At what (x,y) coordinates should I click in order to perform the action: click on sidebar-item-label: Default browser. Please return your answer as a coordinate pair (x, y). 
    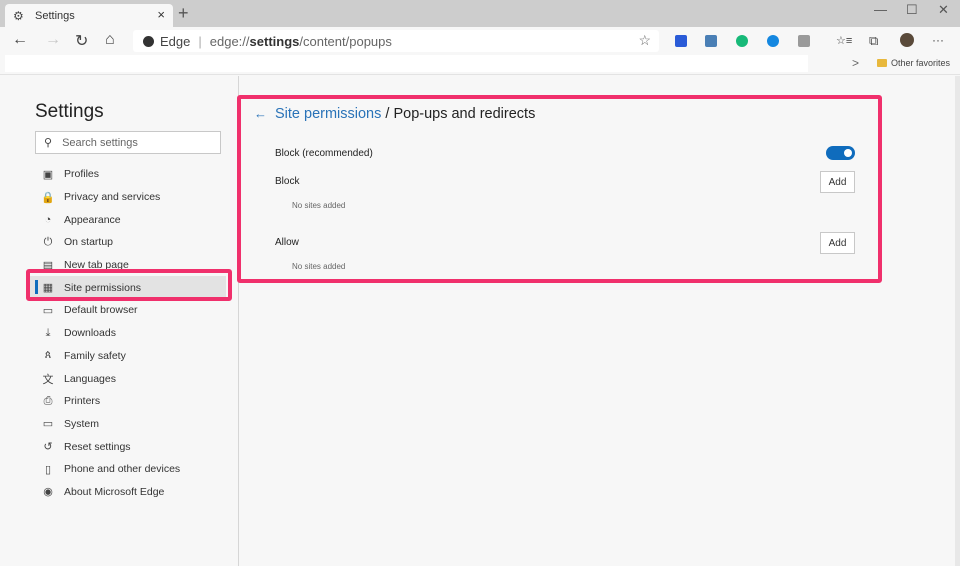
    Looking at the image, I should click on (101, 310).